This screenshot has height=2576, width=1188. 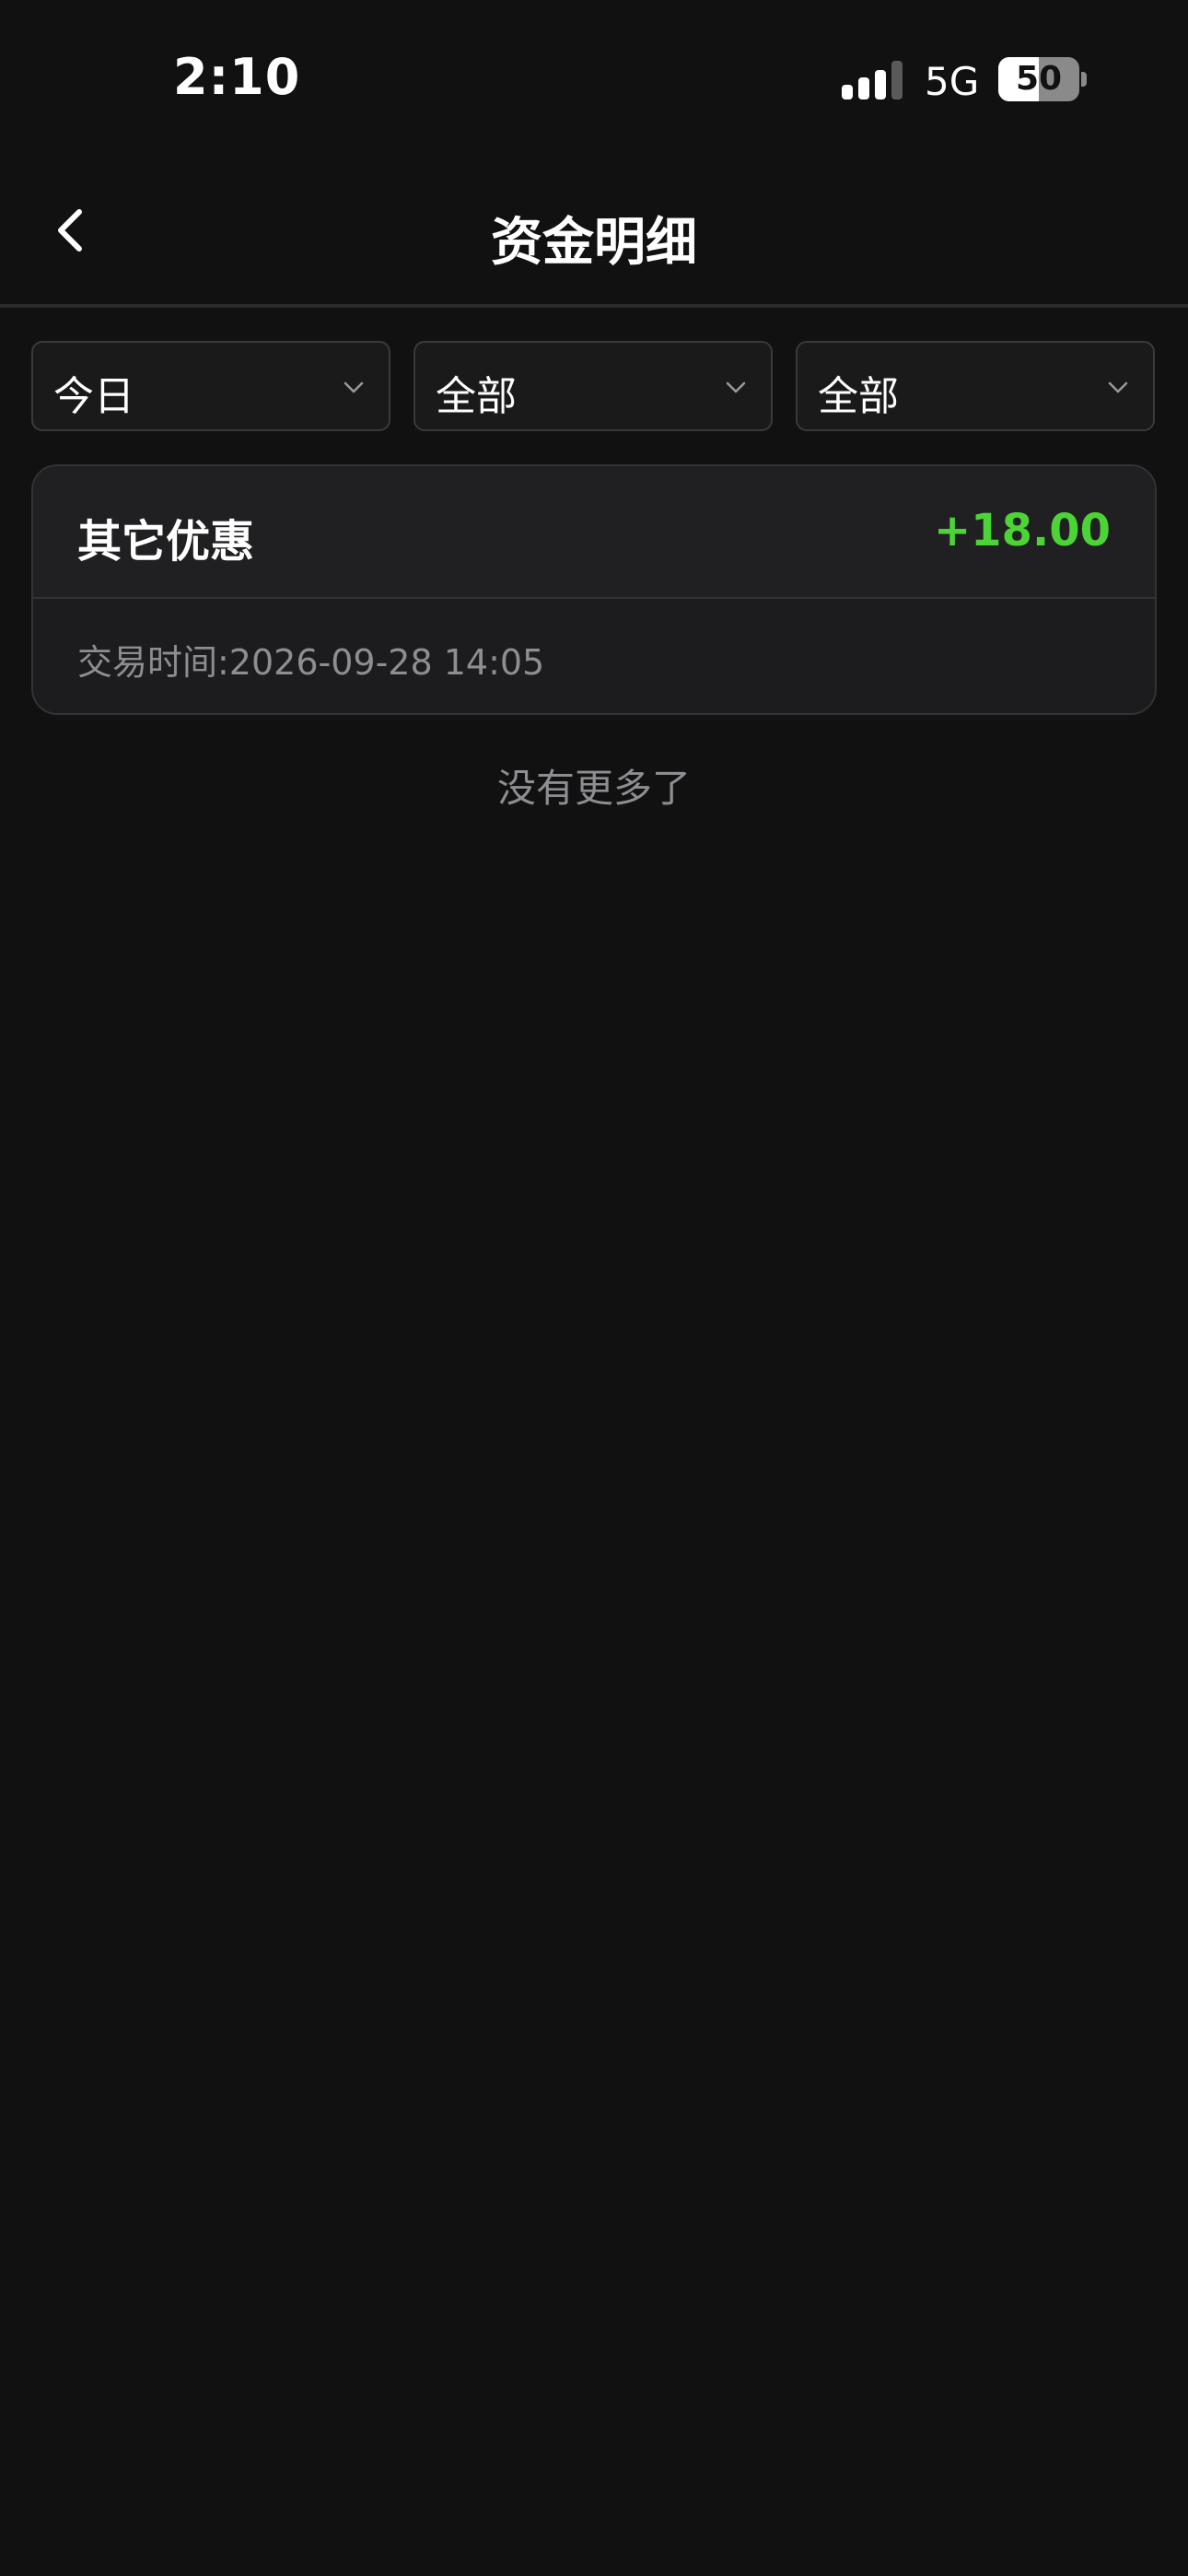 I want to click on transaction-amount: +18.00, so click(x=1022, y=530).